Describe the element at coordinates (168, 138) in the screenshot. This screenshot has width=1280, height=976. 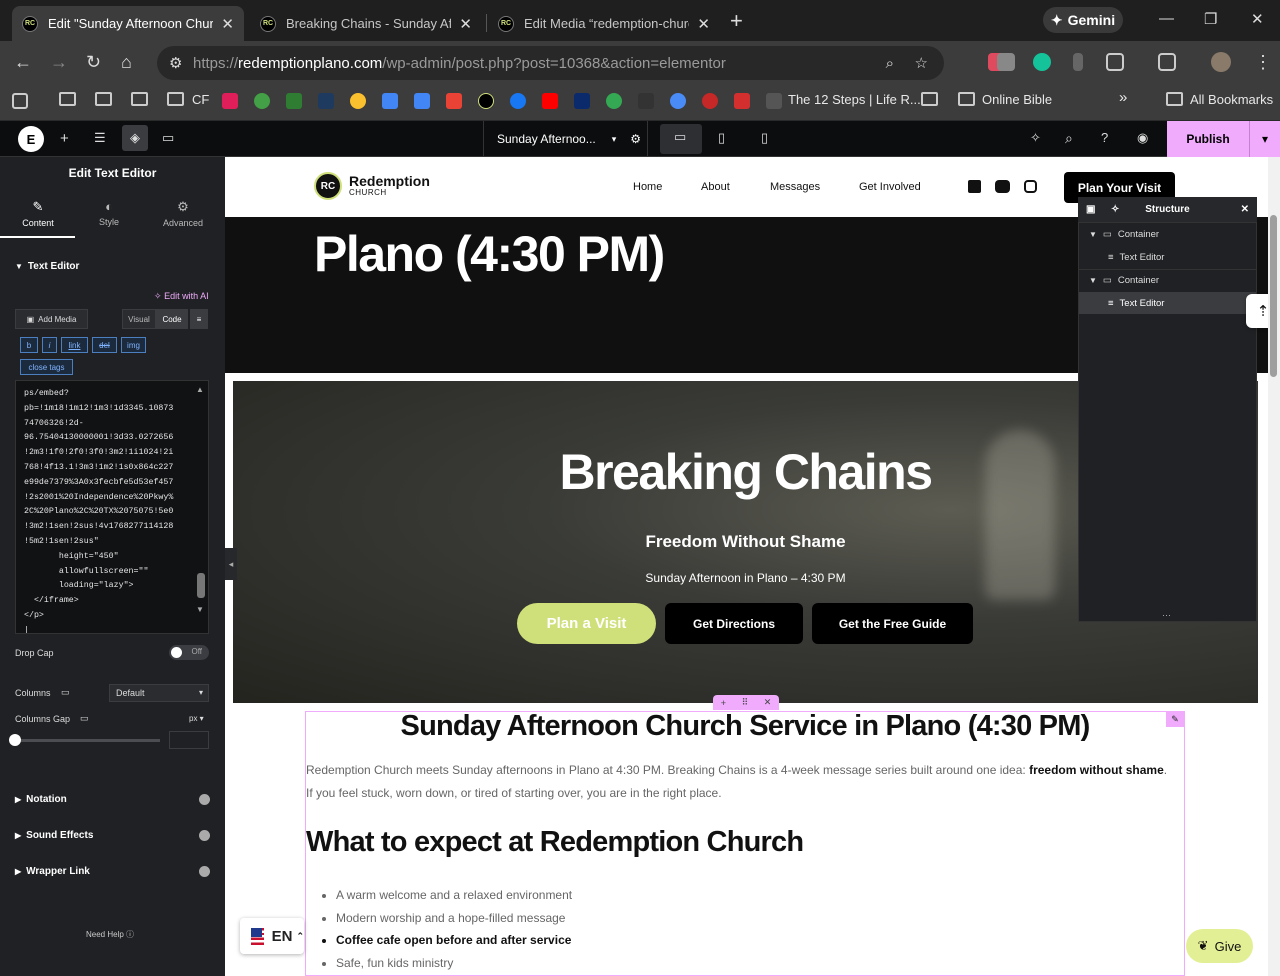
I see `comments-icon: ▭` at that location.